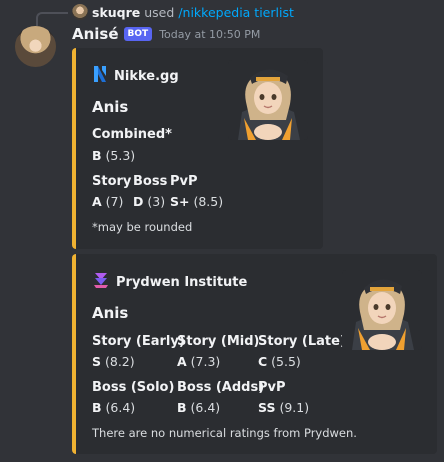  What do you see at coordinates (132, 134) in the screenshot?
I see `field-name-combined: Combined*` at bounding box center [132, 134].